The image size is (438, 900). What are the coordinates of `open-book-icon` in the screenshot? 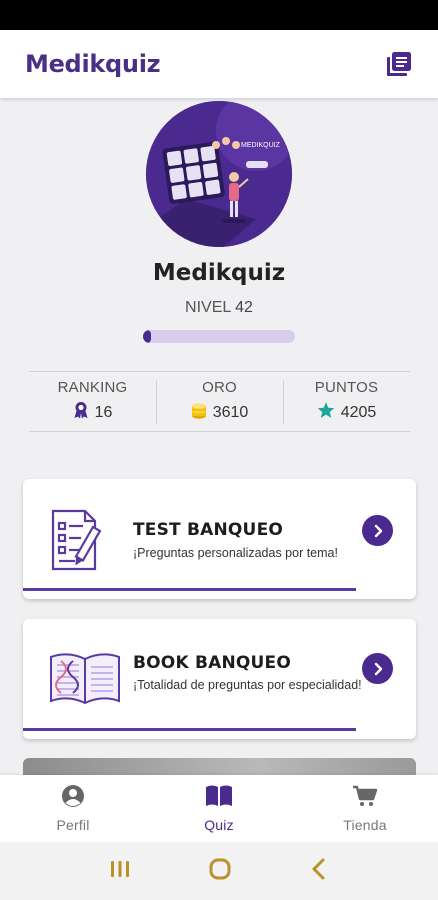 It's located at (219, 798).